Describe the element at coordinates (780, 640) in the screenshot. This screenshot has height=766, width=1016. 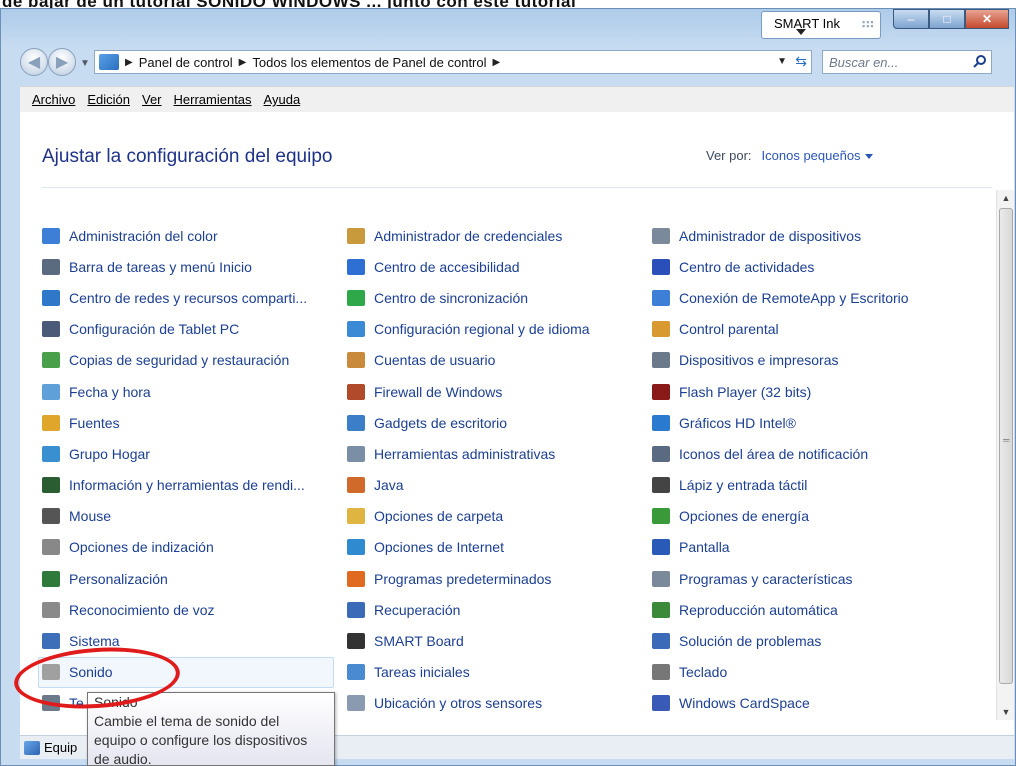
I see `cp-item-troubleshooting: Solución de problemas` at that location.